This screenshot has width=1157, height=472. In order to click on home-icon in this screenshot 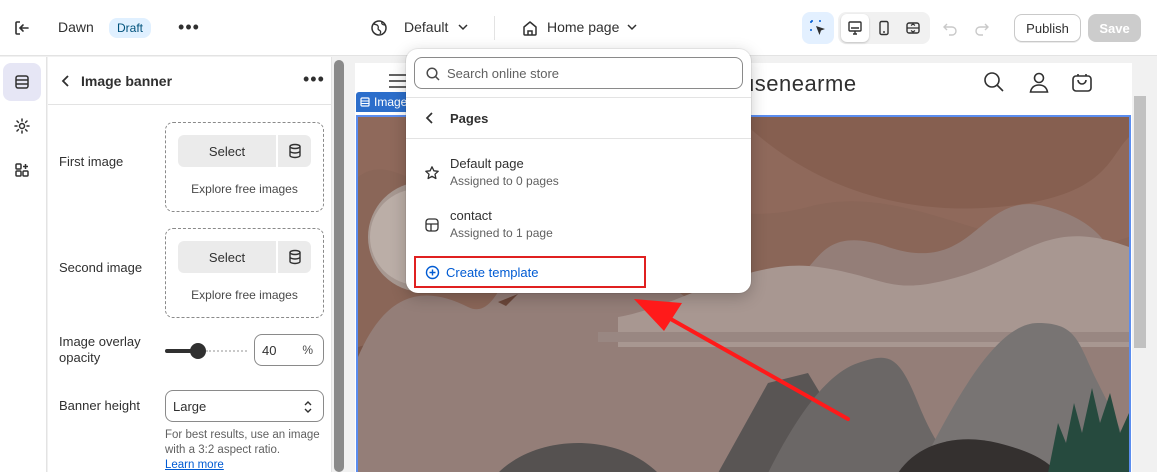, I will do `click(530, 28)`.